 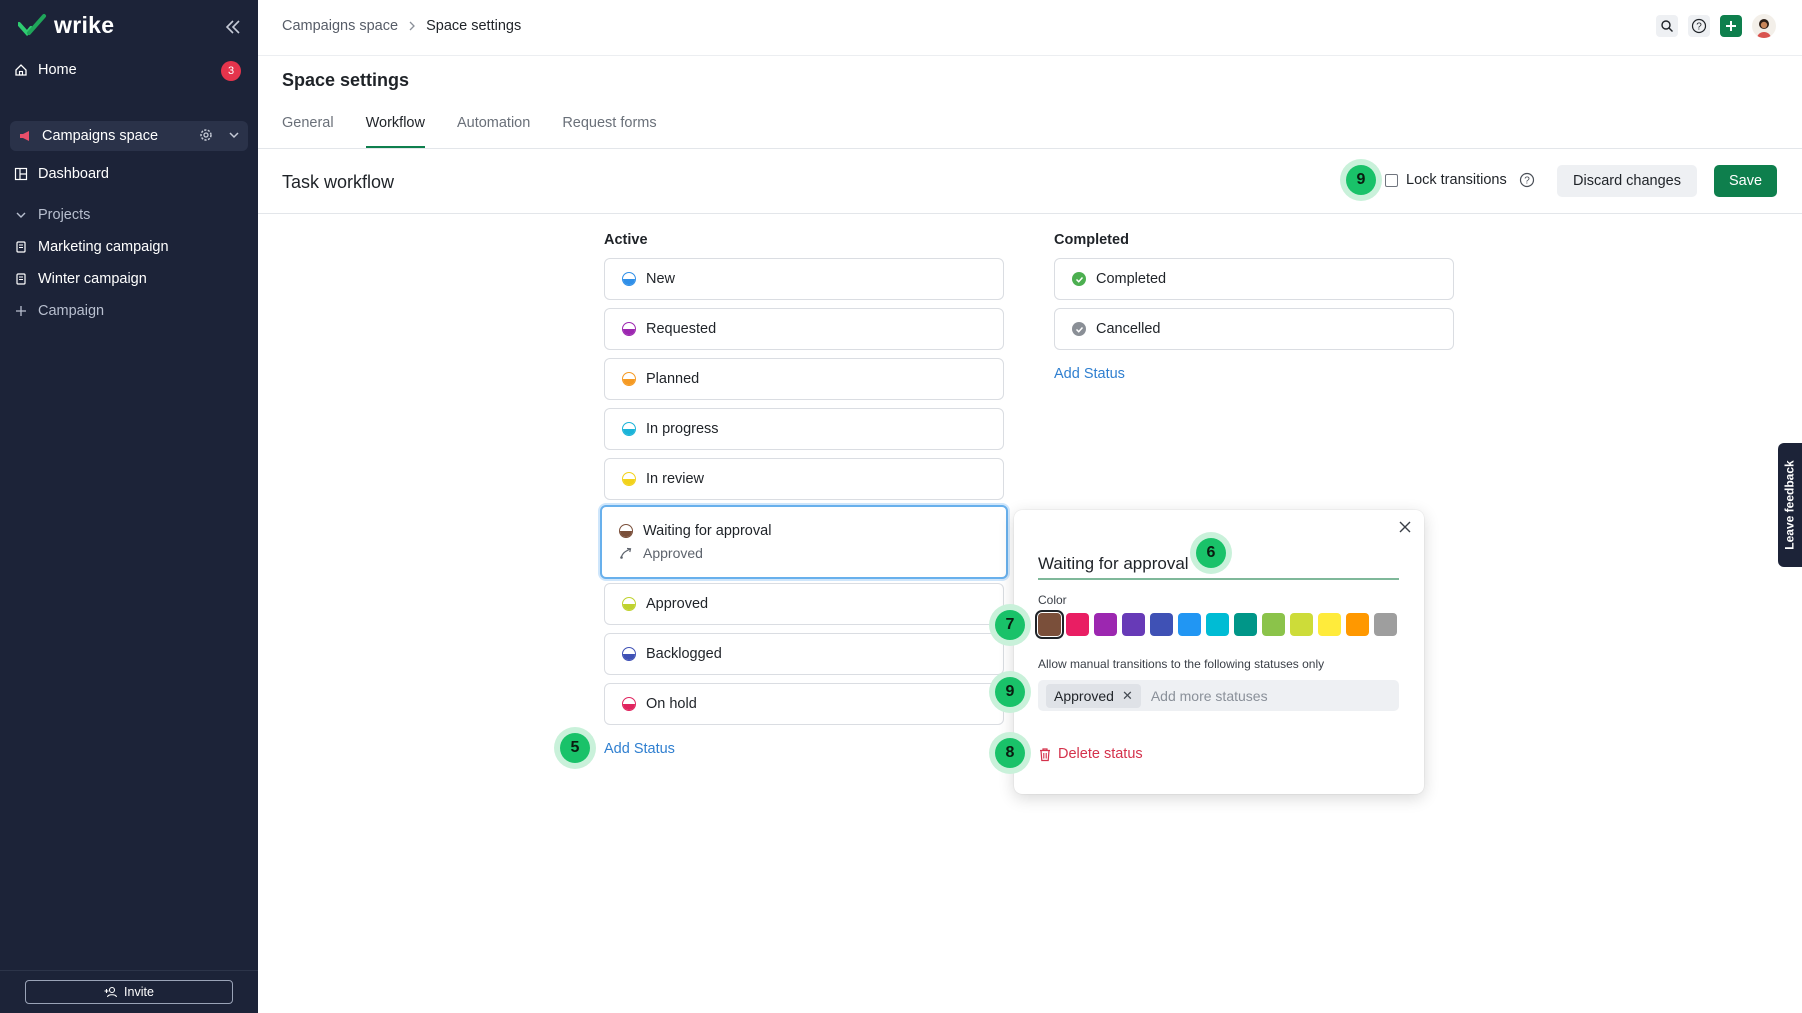 I want to click on search-button, so click(x=1667, y=26).